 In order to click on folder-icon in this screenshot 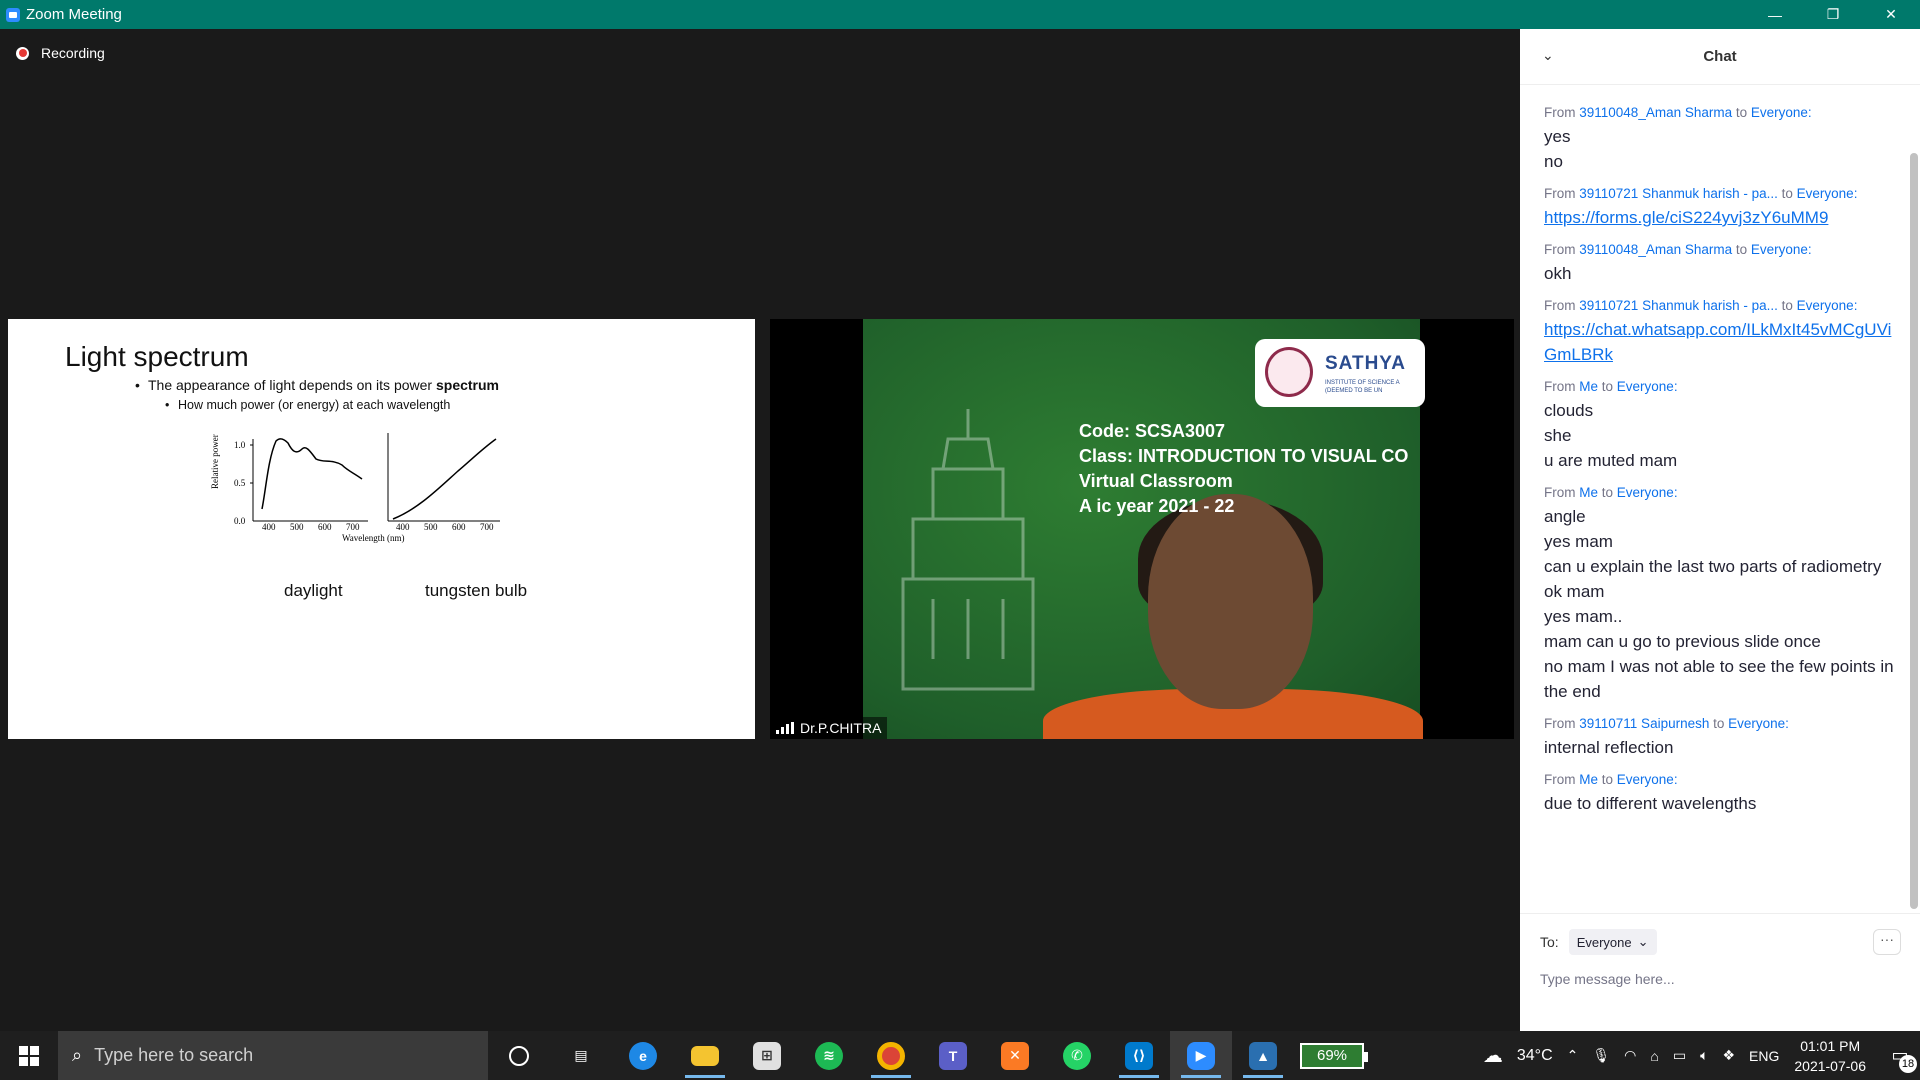, I will do `click(705, 1055)`.